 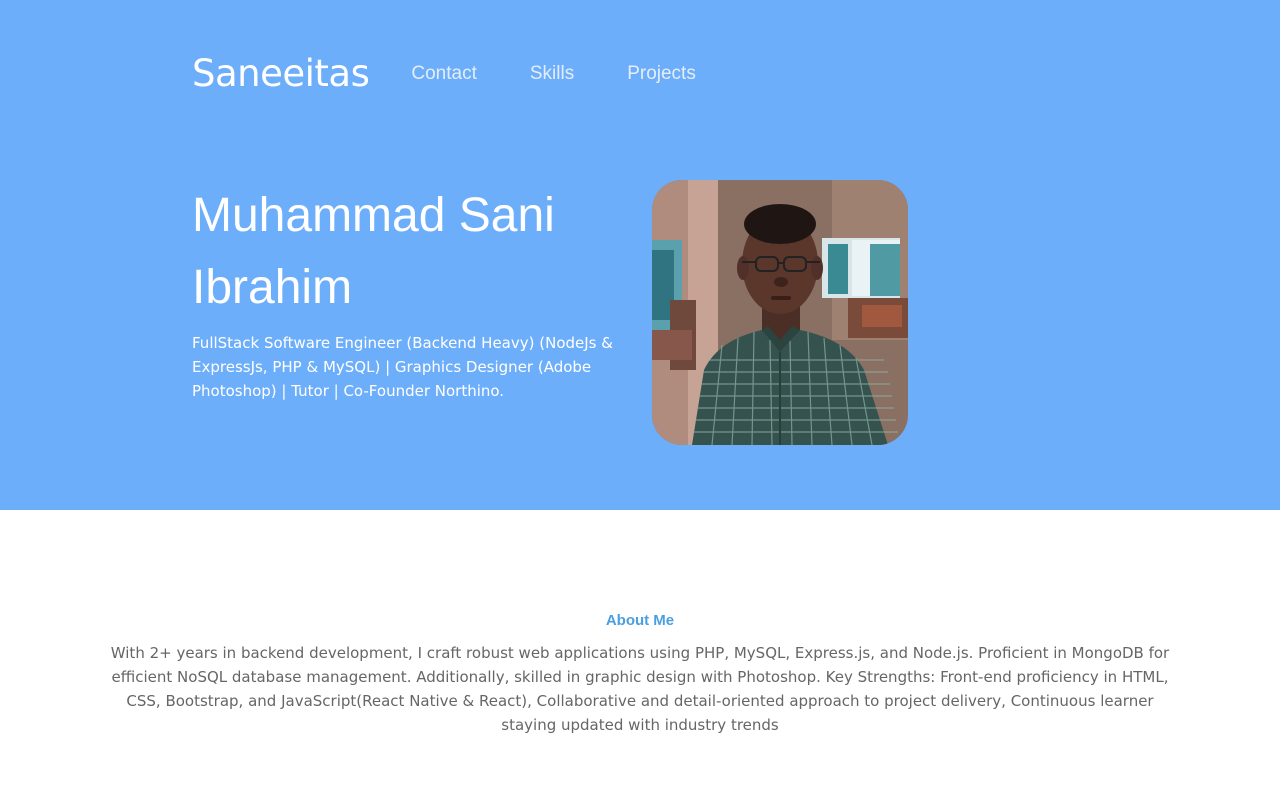 What do you see at coordinates (780, 312) in the screenshot?
I see `profile-photo` at bounding box center [780, 312].